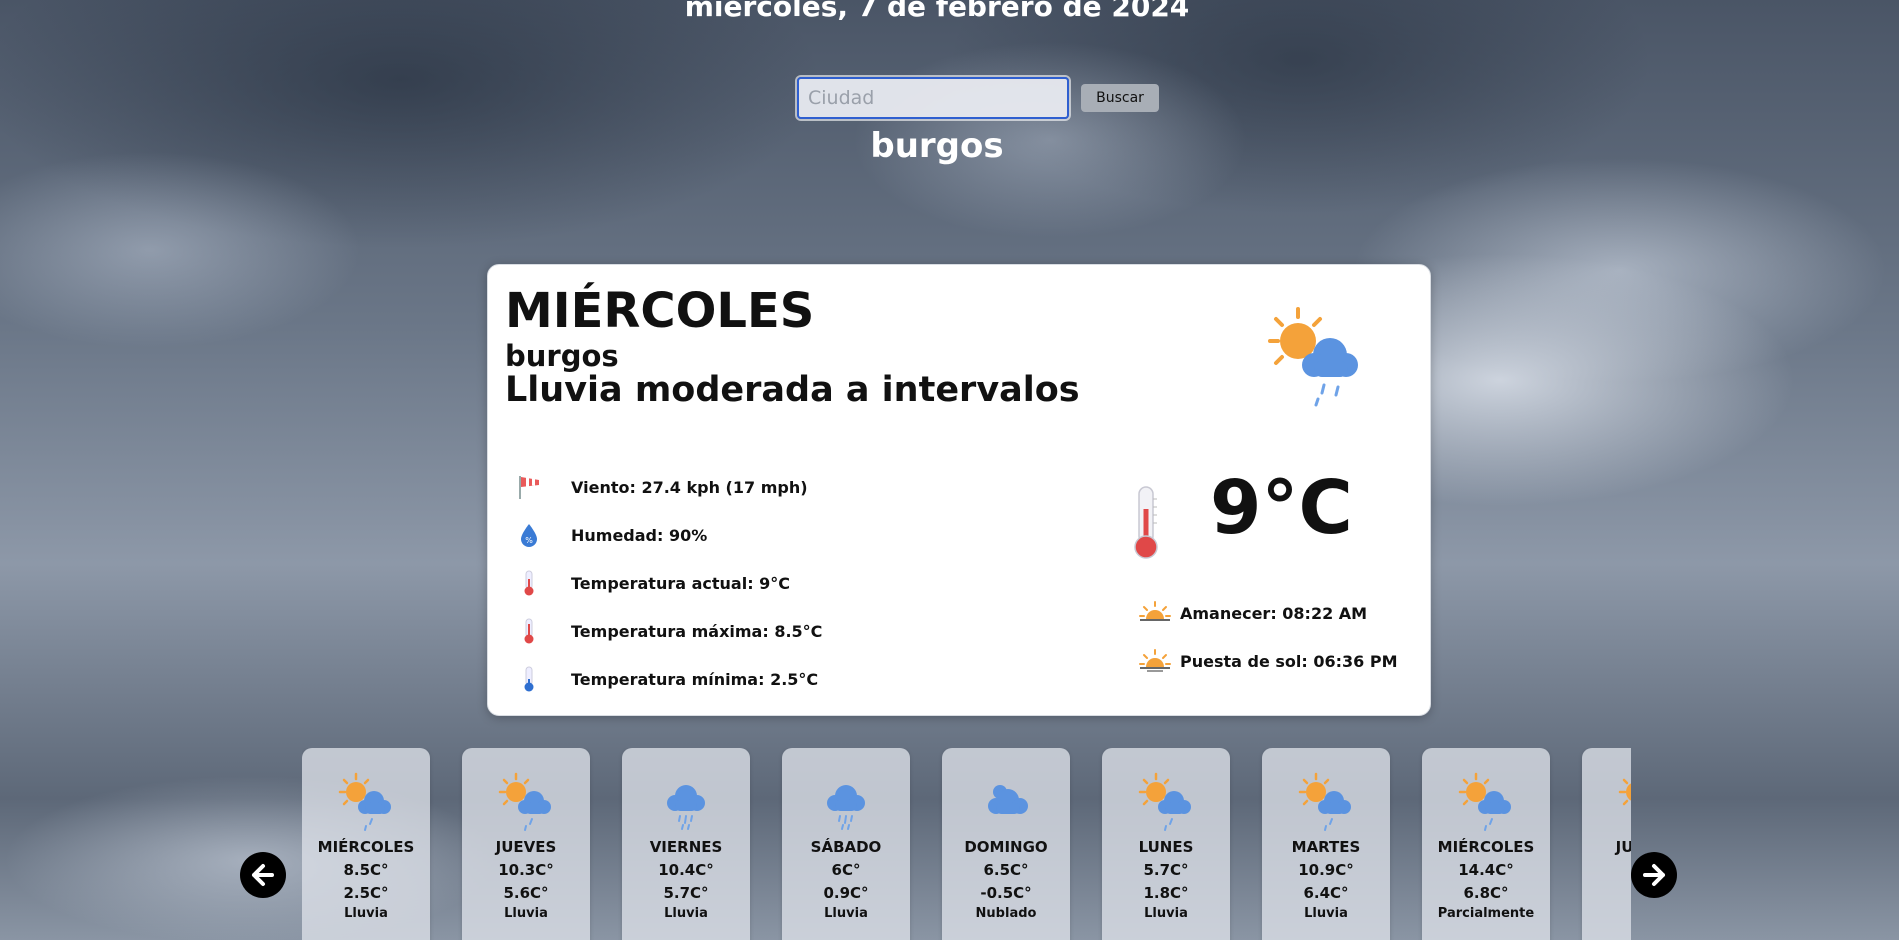 This screenshot has height=940, width=1899. What do you see at coordinates (529, 487) in the screenshot?
I see `windsock-icon` at bounding box center [529, 487].